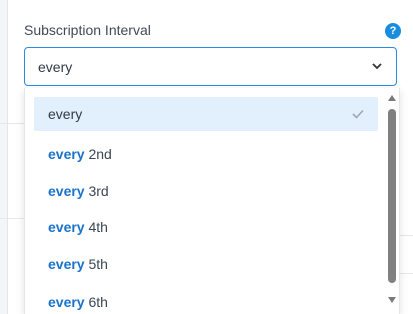  What do you see at coordinates (206, 191) in the screenshot?
I see `option-every-3rd: every 3rd` at bounding box center [206, 191].